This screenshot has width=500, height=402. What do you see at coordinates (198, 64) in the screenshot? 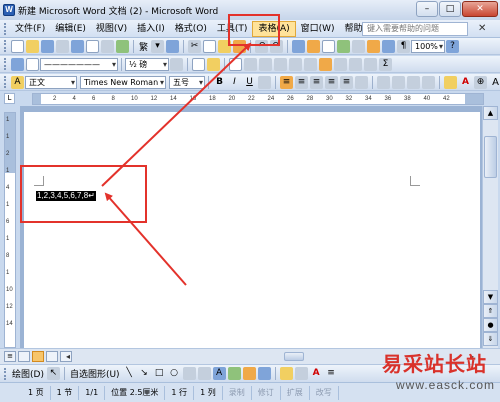
I see `outside-border-icon` at bounding box center [198, 64].